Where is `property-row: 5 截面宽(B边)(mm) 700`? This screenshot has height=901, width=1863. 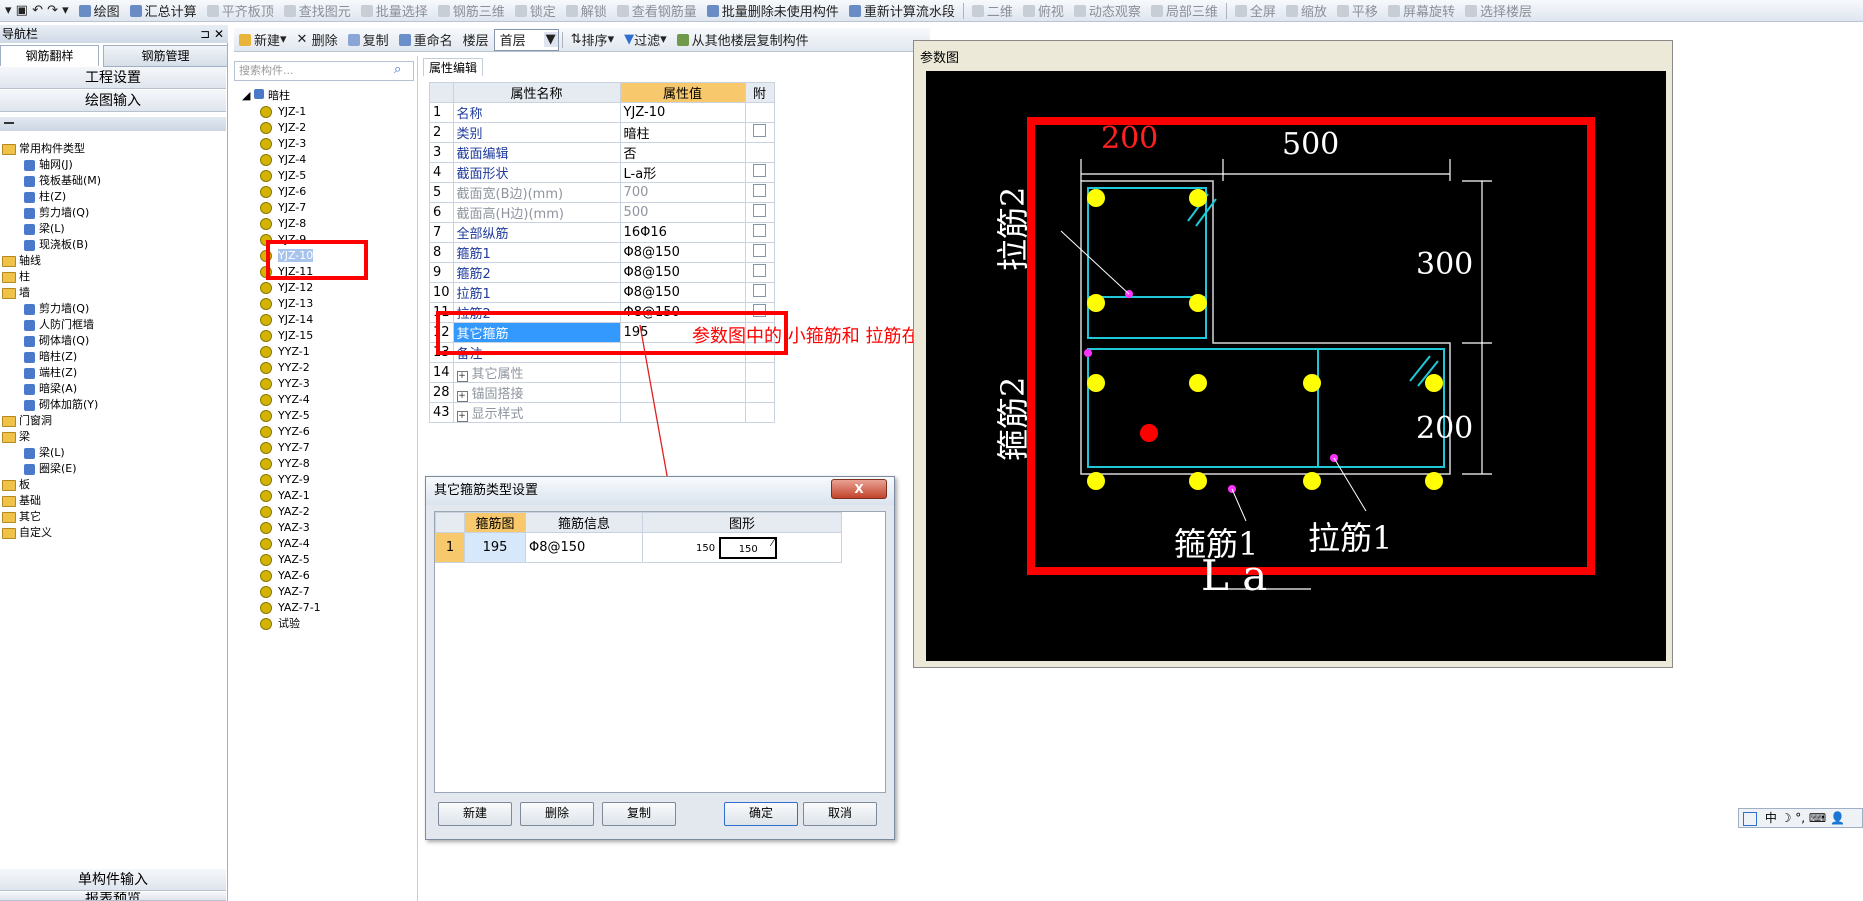 property-row: 5 截面宽(B边)(mm) 700 is located at coordinates (602, 192).